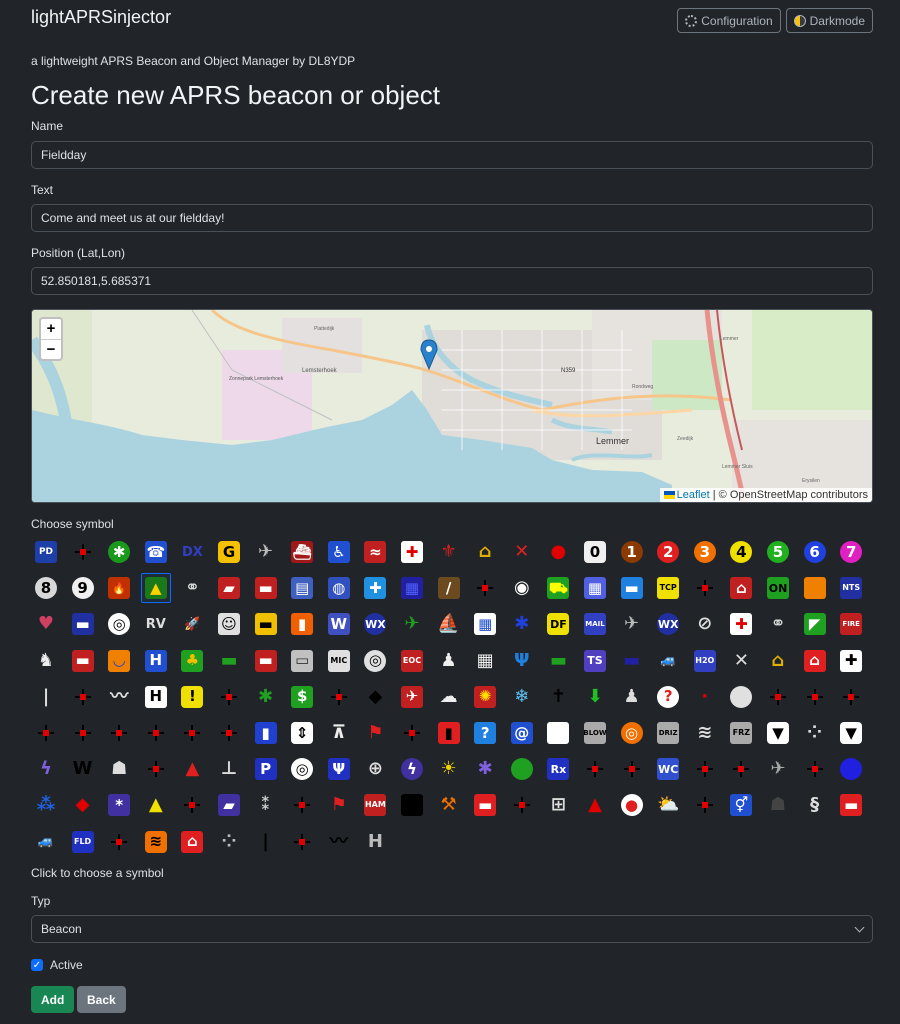 This screenshot has width=900, height=1024. I want to click on symbol-water-station: H2O, so click(705, 661).